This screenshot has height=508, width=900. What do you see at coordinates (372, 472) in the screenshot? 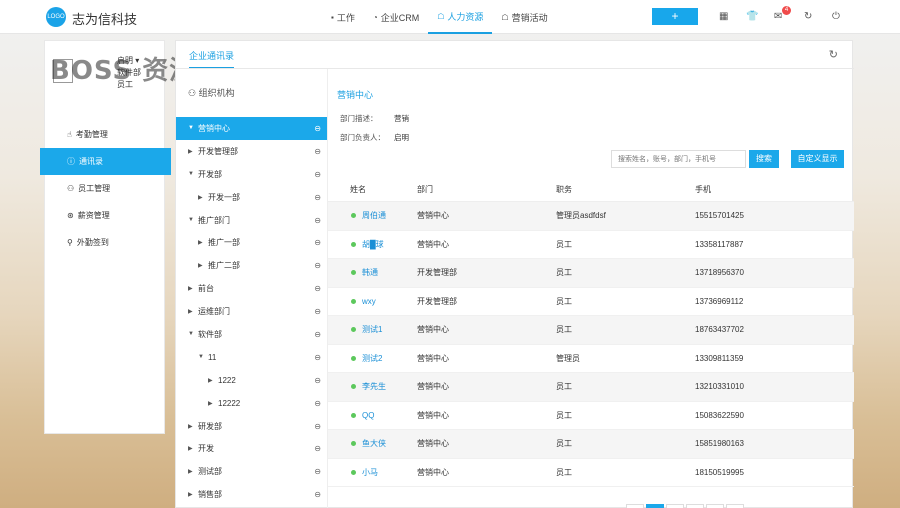
I see `table-cell: 小马` at bounding box center [372, 472].